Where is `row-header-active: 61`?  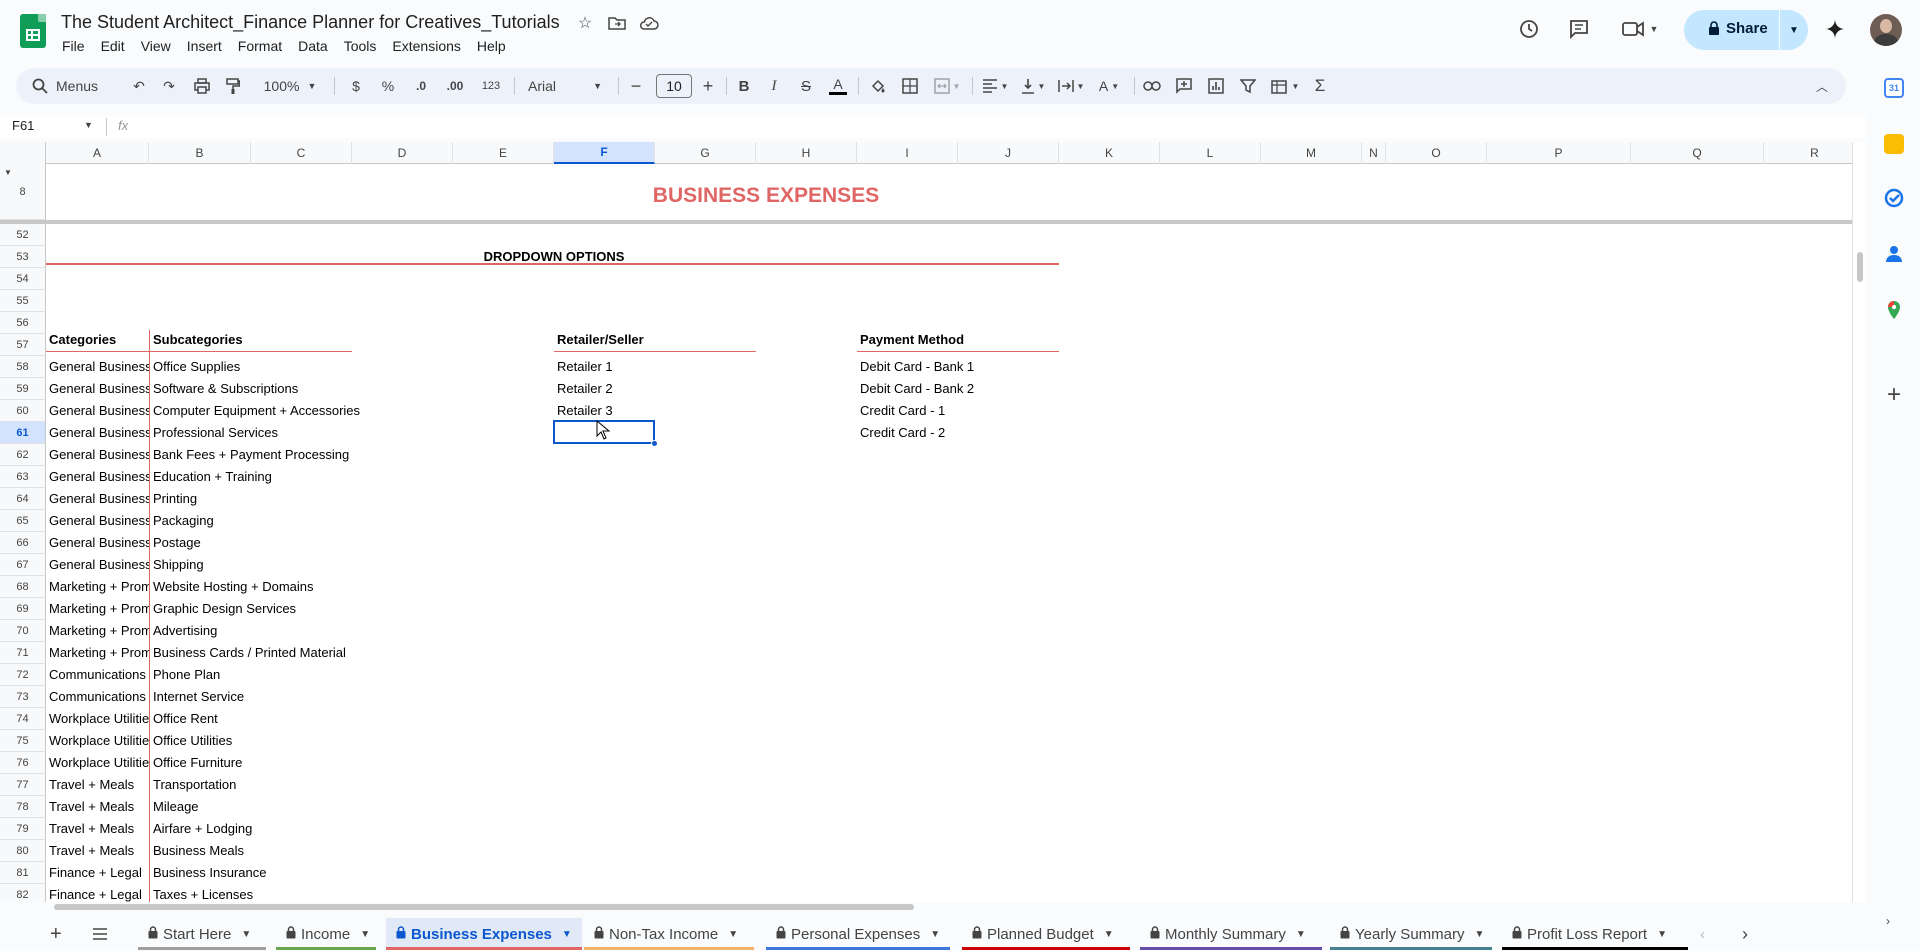
row-header-active: 61 is located at coordinates (23, 433).